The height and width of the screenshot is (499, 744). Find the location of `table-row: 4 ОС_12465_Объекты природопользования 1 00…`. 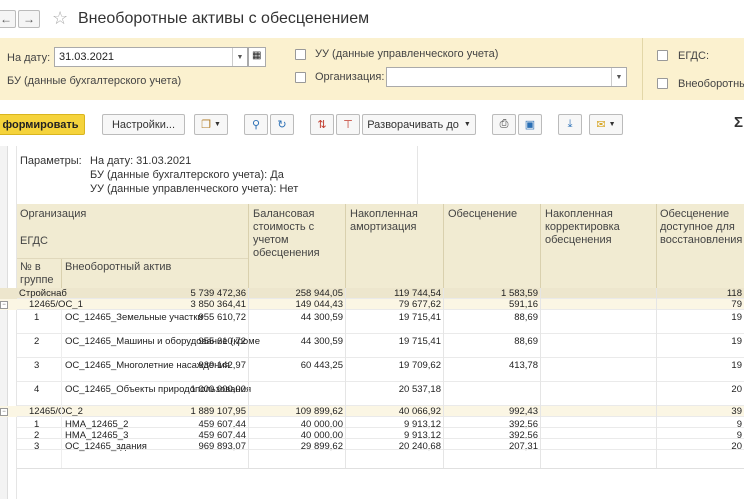

table-row: 4 ОС_12465_Объекты природопользования 1 00… is located at coordinates (372, 394).